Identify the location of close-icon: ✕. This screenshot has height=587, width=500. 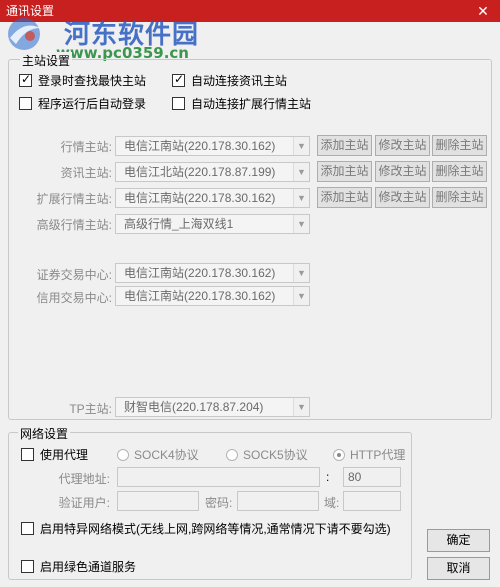
(483, 11).